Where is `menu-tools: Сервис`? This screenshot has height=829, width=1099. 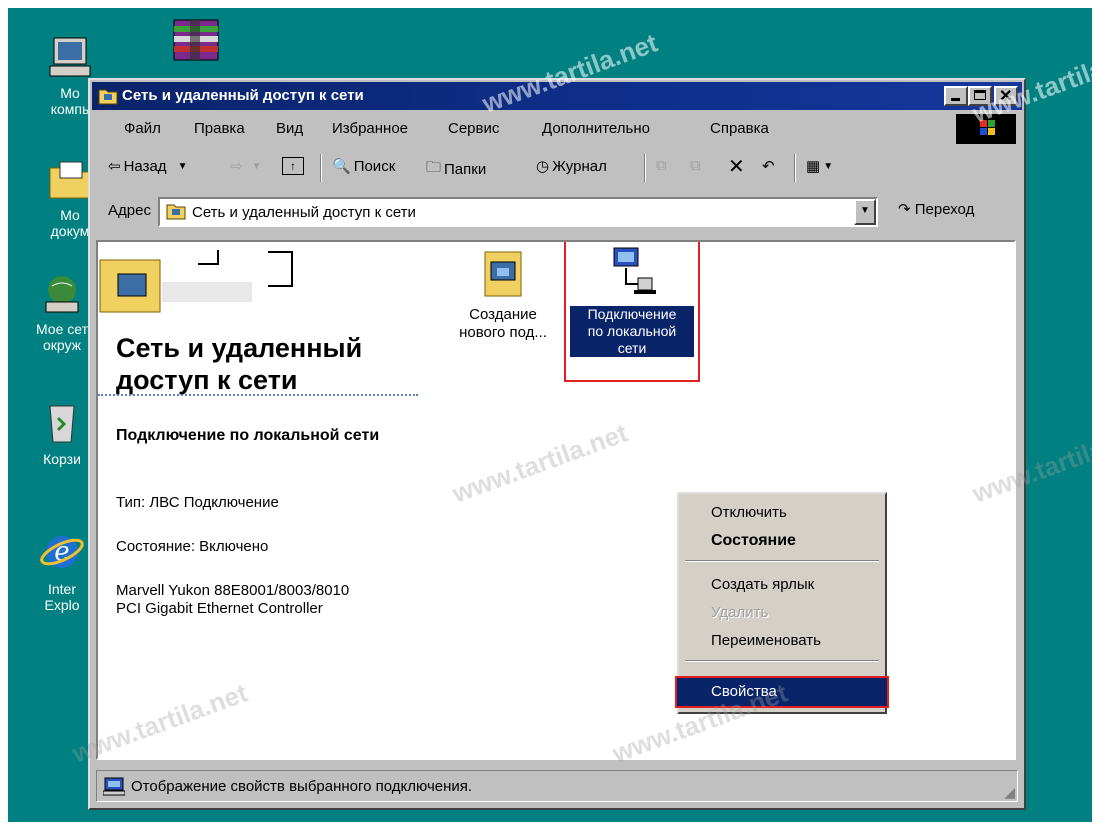
menu-tools: Сервис is located at coordinates (473, 128).